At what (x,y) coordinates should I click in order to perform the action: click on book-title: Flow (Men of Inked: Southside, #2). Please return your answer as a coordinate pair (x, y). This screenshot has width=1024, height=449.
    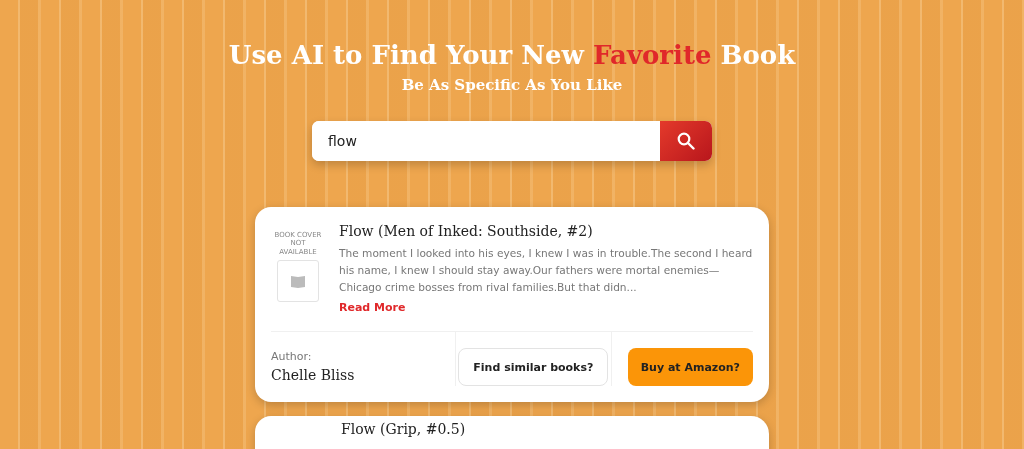
    Looking at the image, I should click on (466, 231).